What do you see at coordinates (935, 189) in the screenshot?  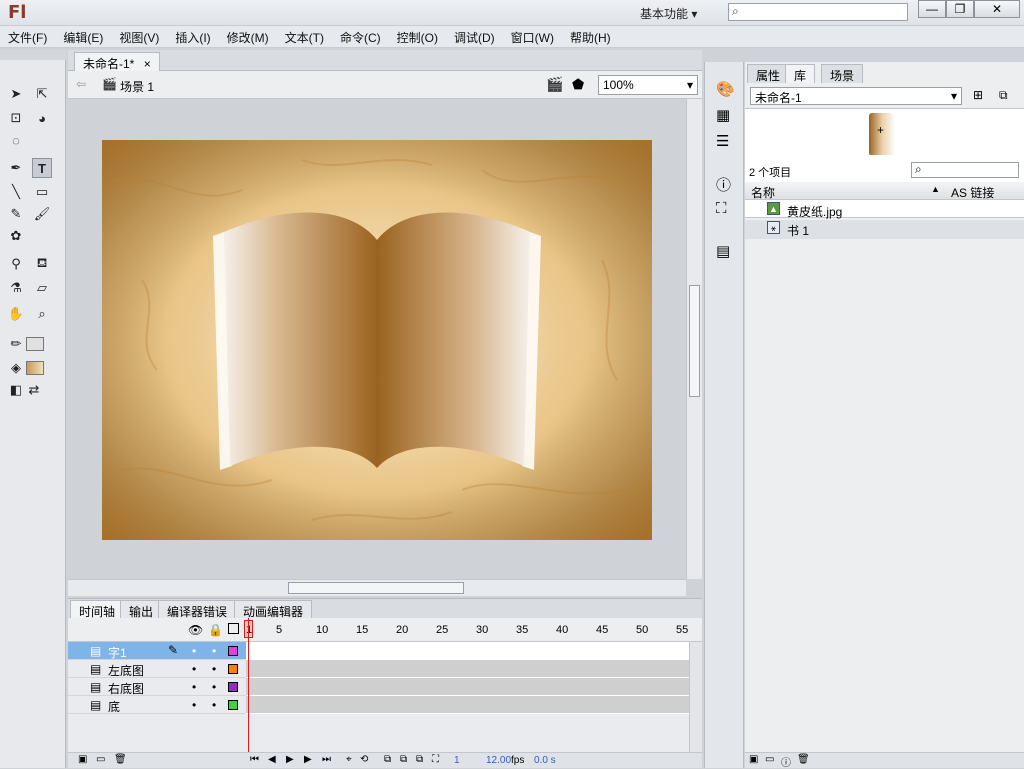 I see `sort-up-icon: ▲` at bounding box center [935, 189].